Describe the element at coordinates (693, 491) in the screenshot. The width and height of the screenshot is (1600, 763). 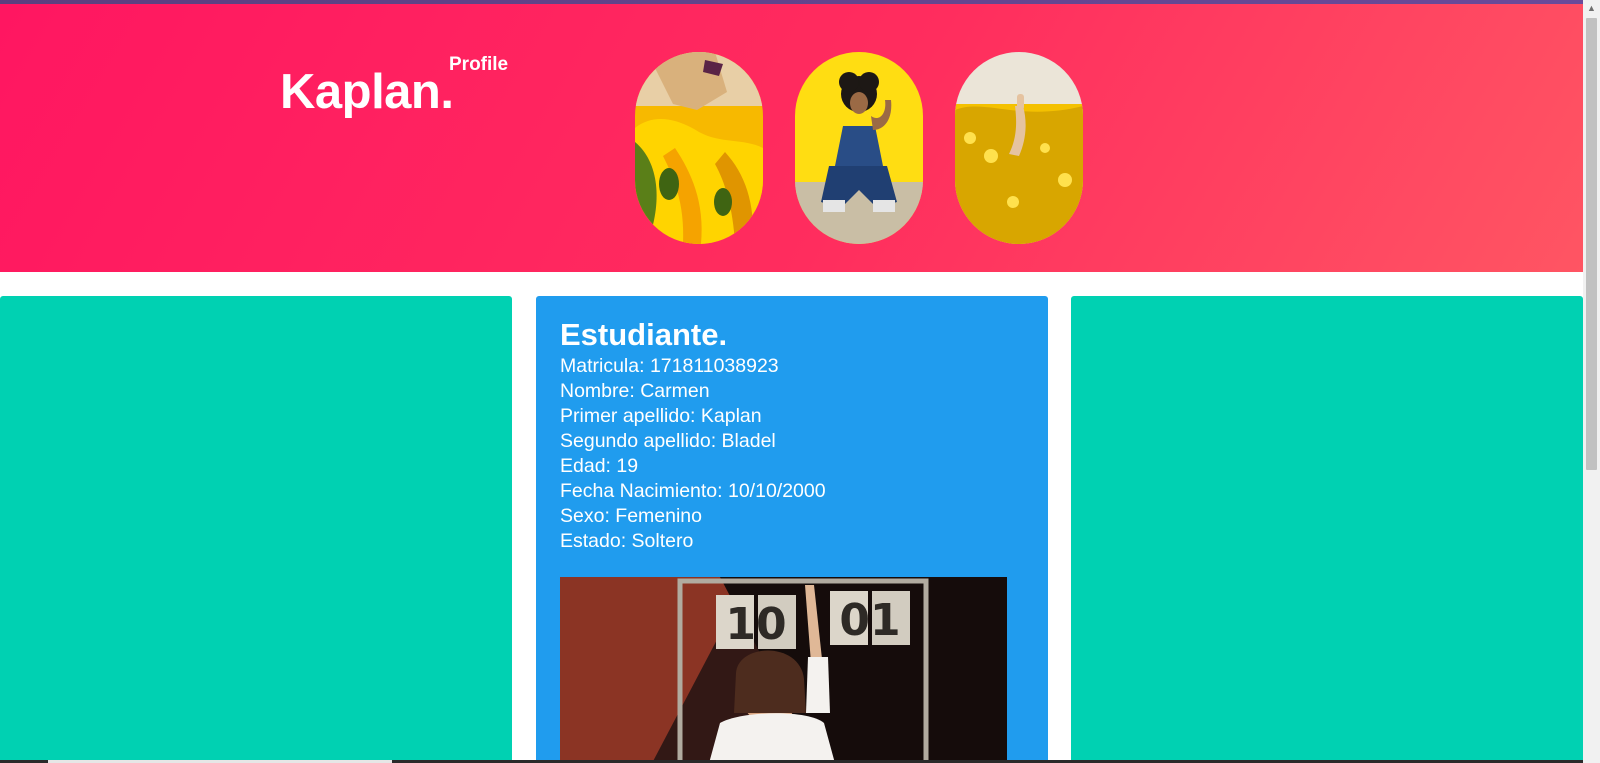
I see `fecha-nacimiento-field: Fecha Nacimiento: 10/10/2000` at that location.